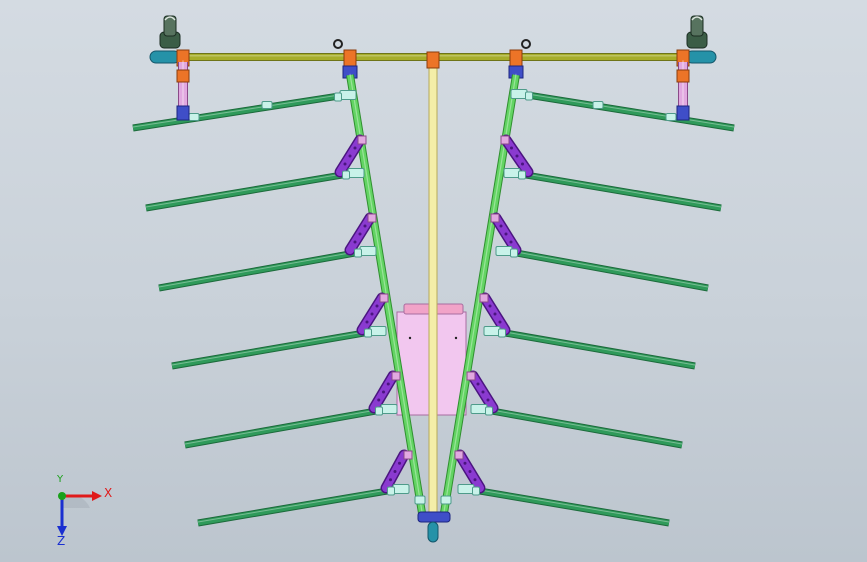 Image resolution: width=867 pixels, height=562 pixels. I want to click on crossbar-right-cap, so click(701, 57).